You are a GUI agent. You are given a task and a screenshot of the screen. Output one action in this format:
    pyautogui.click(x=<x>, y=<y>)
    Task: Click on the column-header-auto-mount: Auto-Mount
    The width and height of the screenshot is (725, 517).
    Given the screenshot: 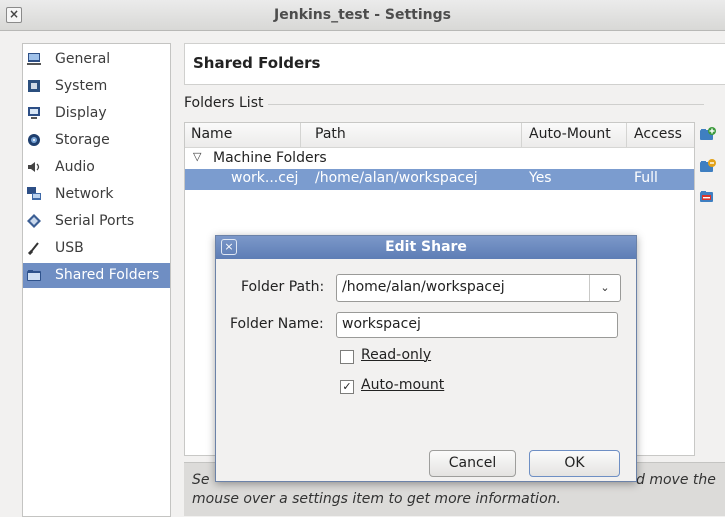 What is the action you would take?
    pyautogui.click(x=570, y=134)
    